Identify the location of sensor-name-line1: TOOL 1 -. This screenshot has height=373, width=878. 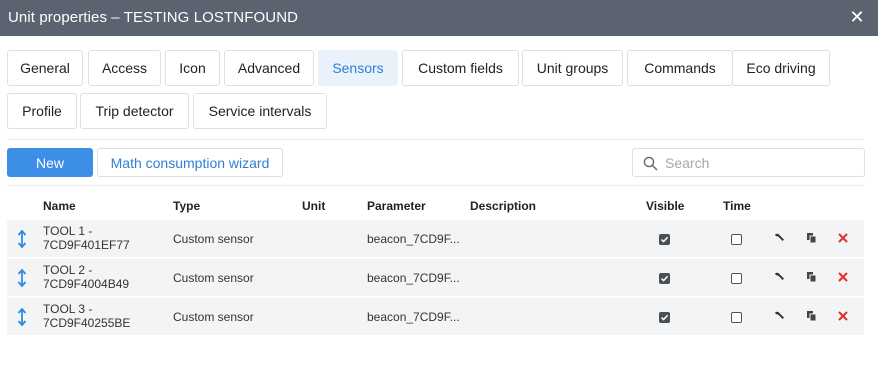
(68, 231).